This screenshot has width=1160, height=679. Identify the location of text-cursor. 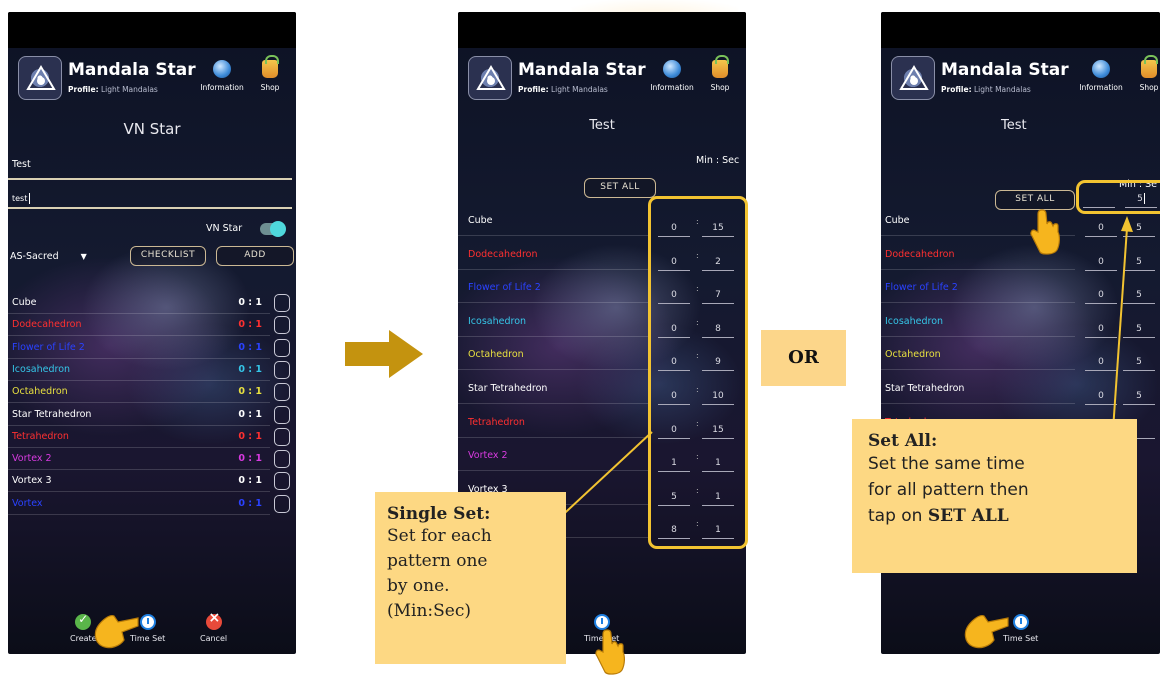
(30, 198).